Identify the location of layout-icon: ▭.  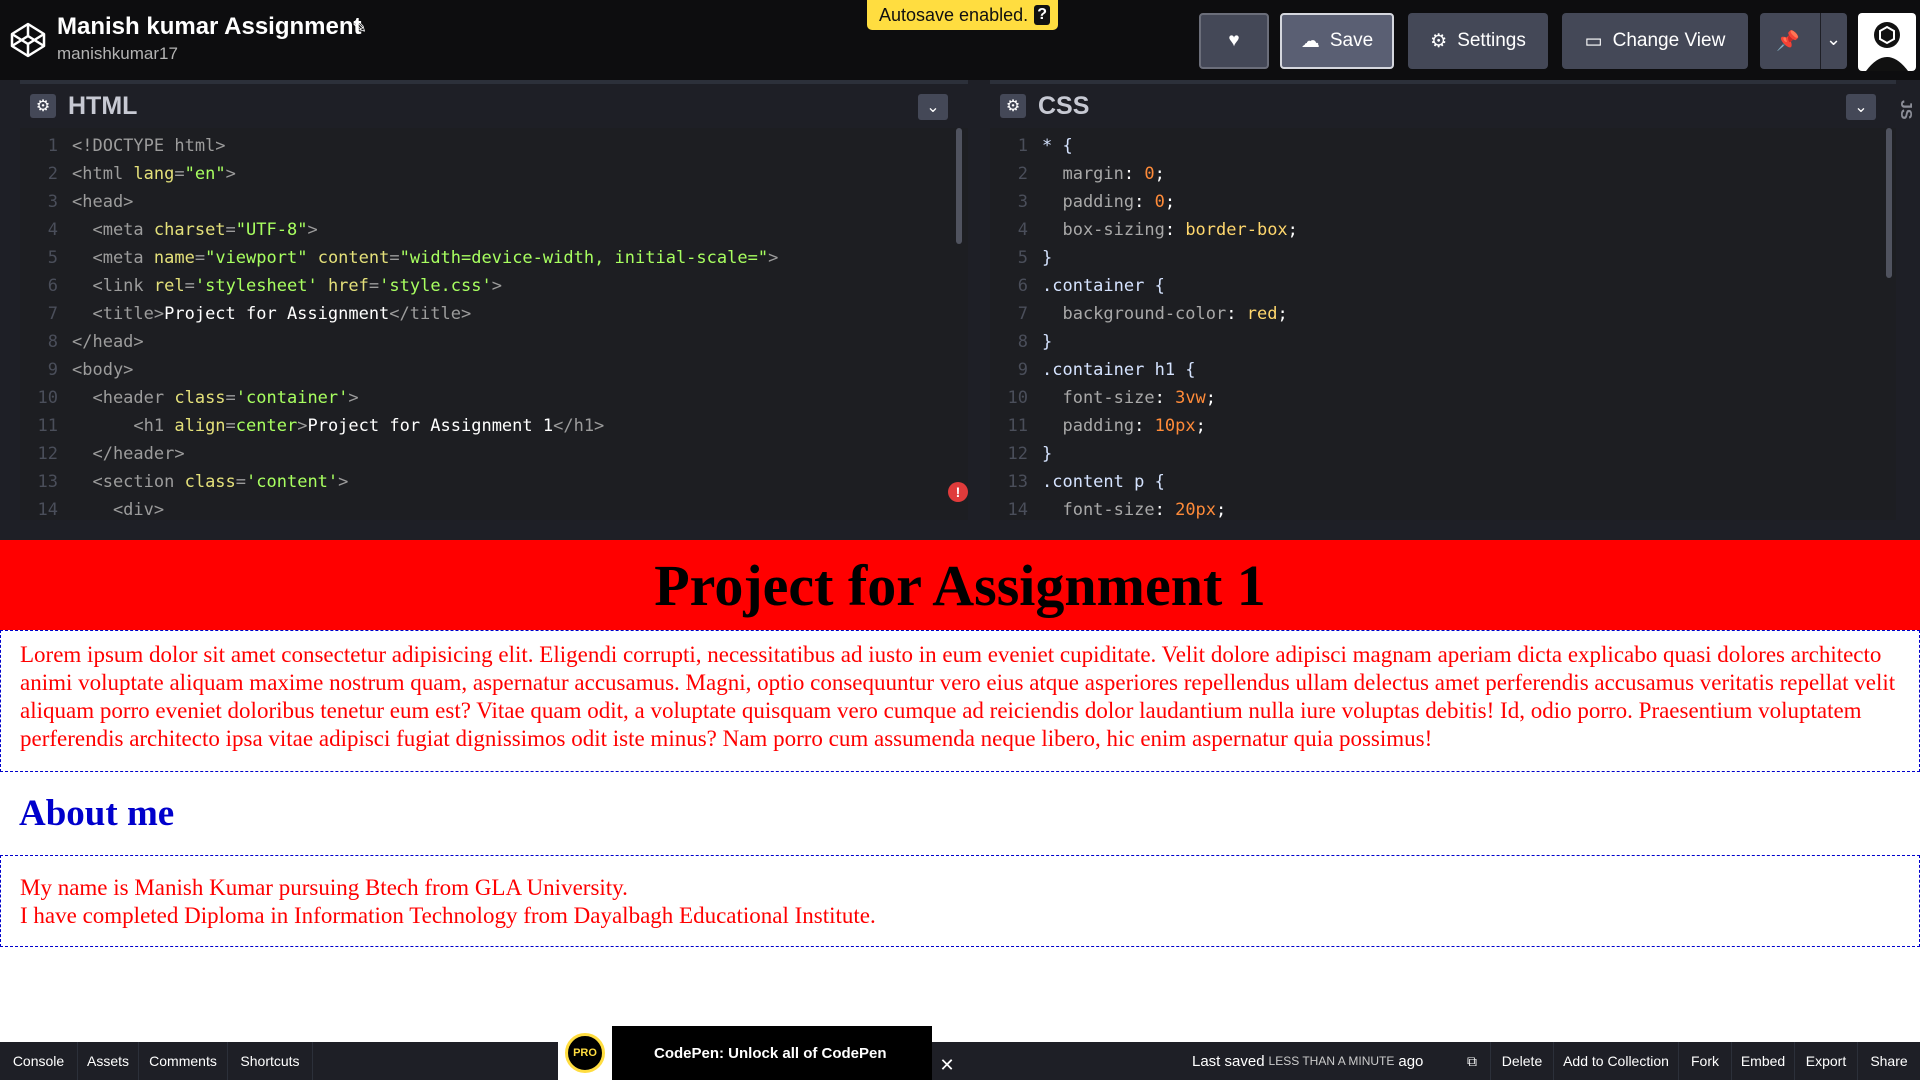
(1593, 41).